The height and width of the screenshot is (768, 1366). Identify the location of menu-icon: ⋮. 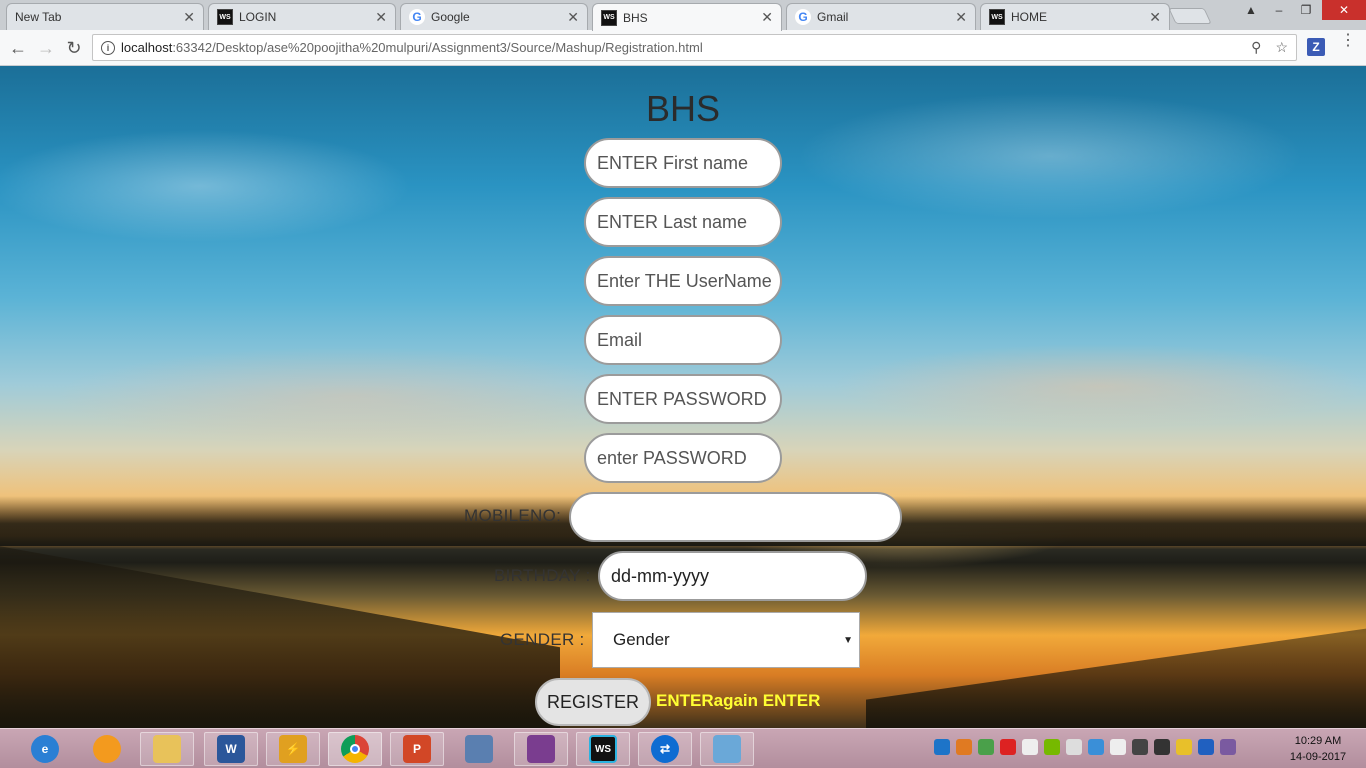
(1348, 41).